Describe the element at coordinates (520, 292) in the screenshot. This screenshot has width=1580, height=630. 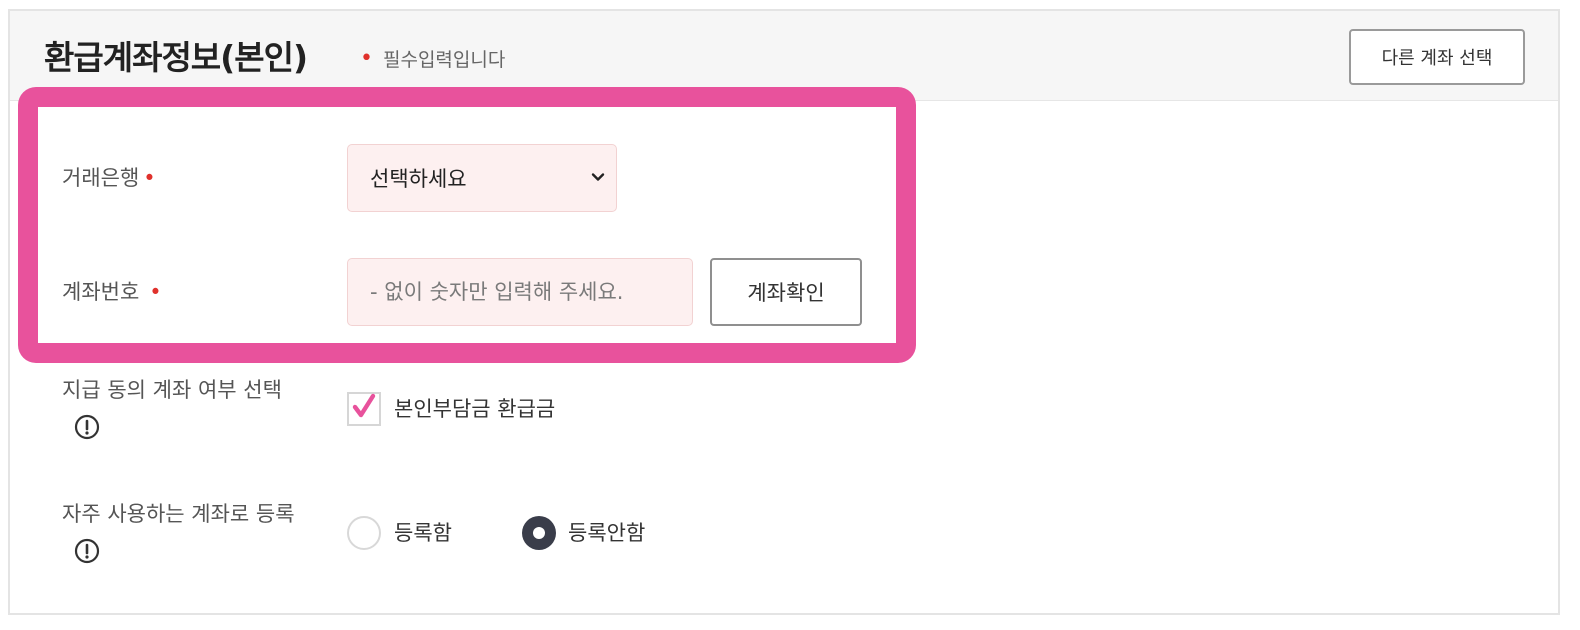
I see `account-number-input` at that location.